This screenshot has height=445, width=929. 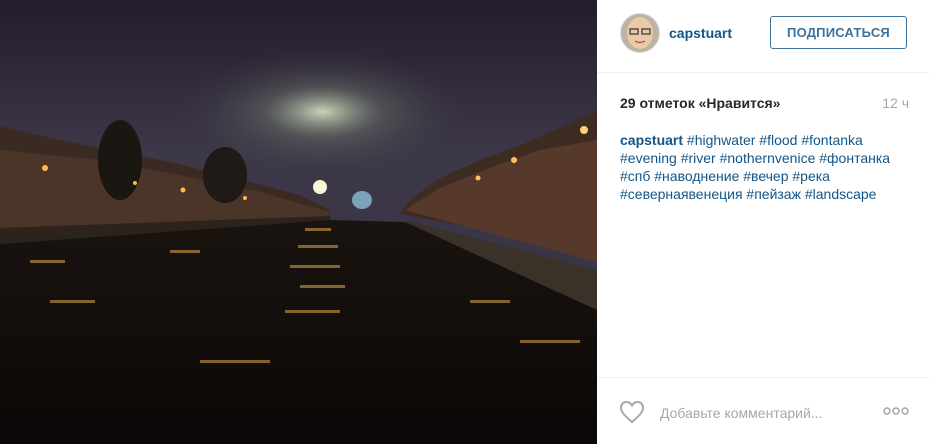 What do you see at coordinates (895, 103) in the screenshot?
I see `post-time: 12 ч` at bounding box center [895, 103].